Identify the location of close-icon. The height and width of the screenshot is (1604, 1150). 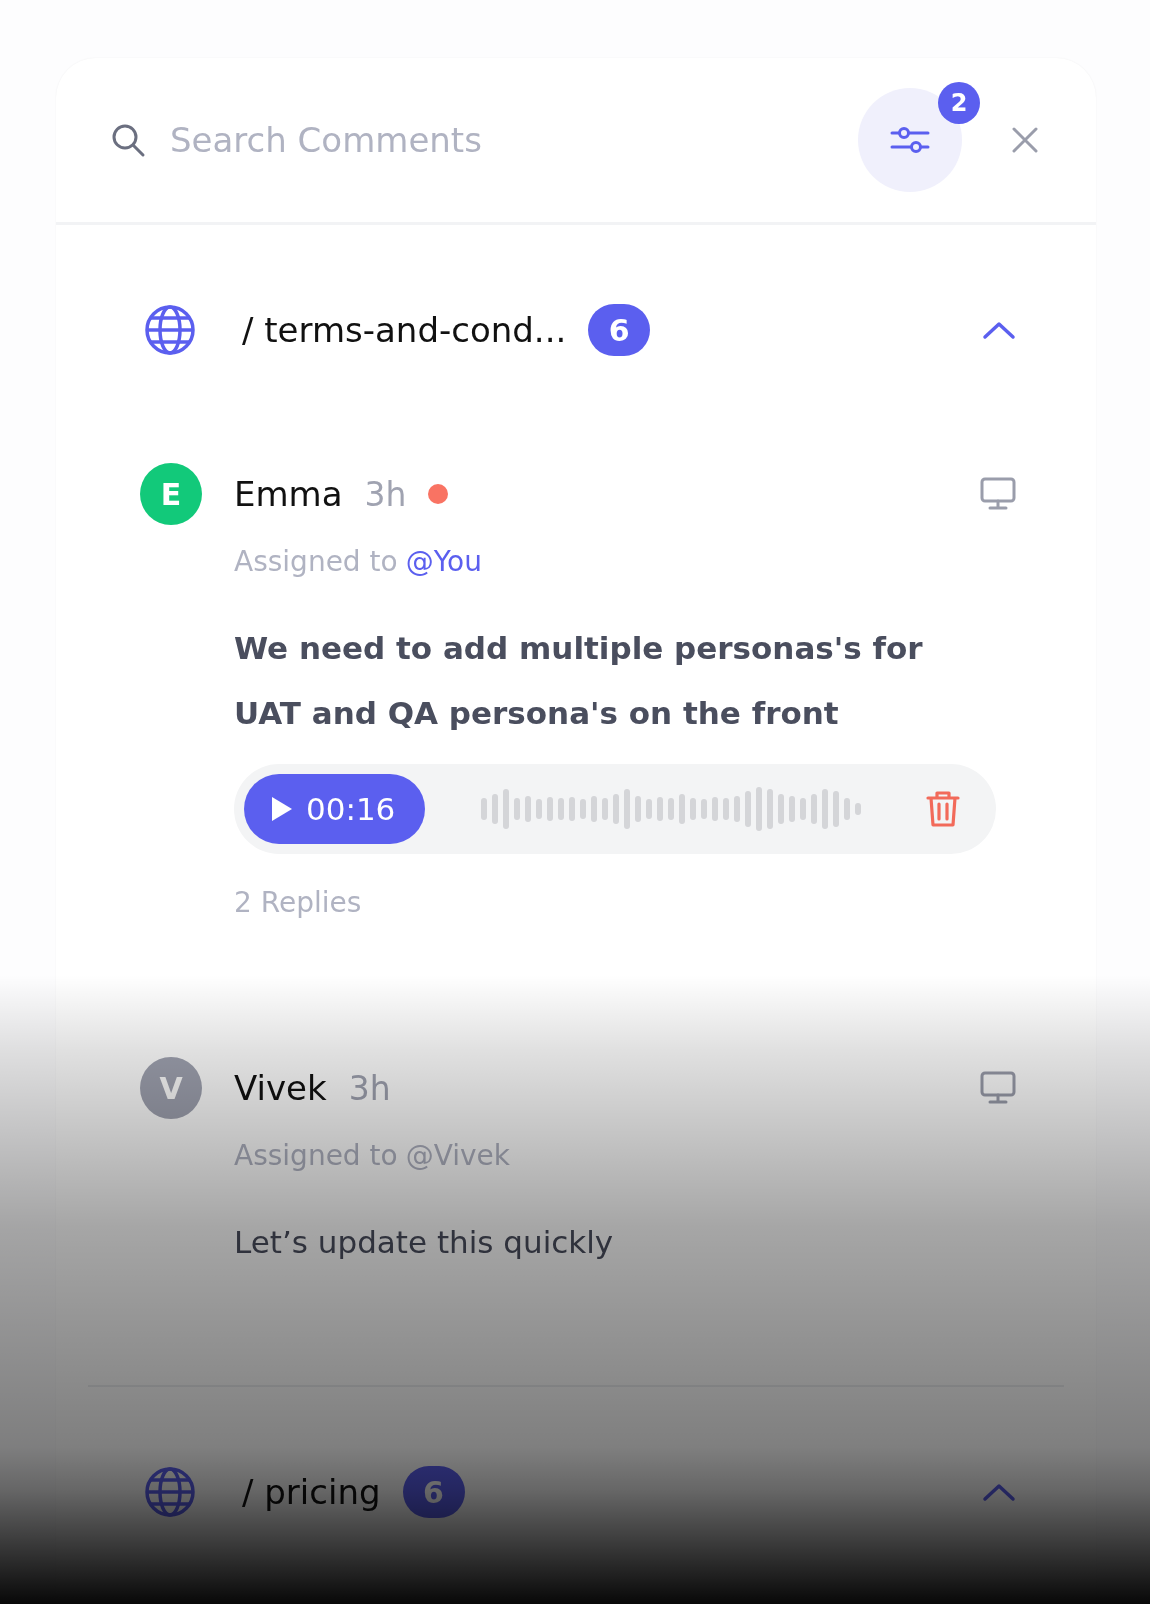
(1025, 140).